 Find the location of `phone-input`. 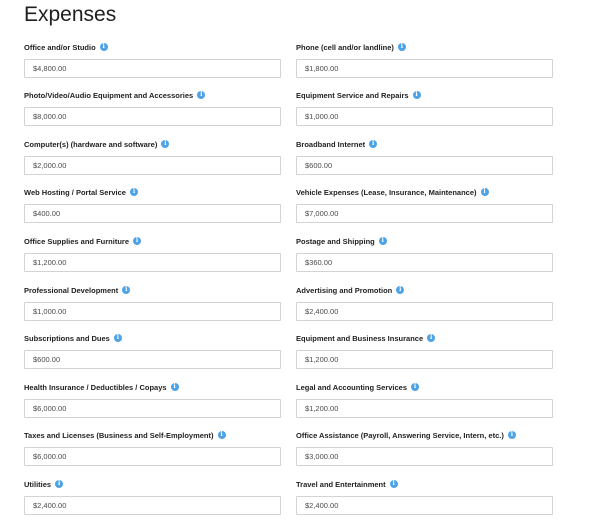

phone-input is located at coordinates (424, 68).